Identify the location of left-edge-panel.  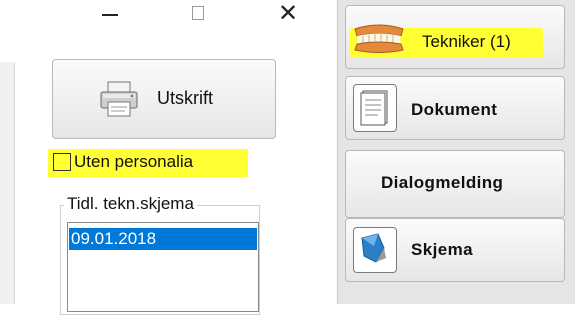
(7, 183).